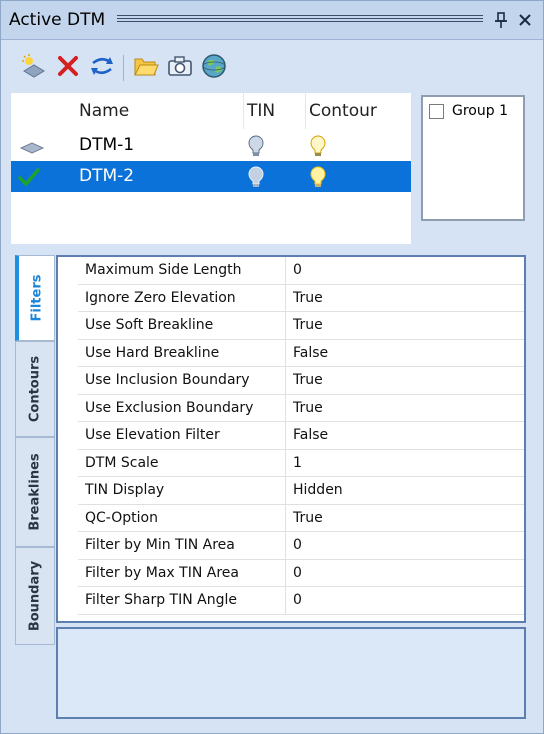 This screenshot has width=544, height=734. I want to click on tab-contours: Contours, so click(35, 389).